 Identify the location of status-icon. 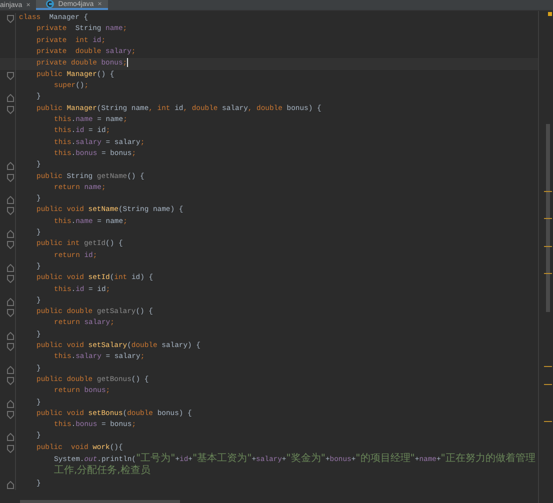
(550, 14).